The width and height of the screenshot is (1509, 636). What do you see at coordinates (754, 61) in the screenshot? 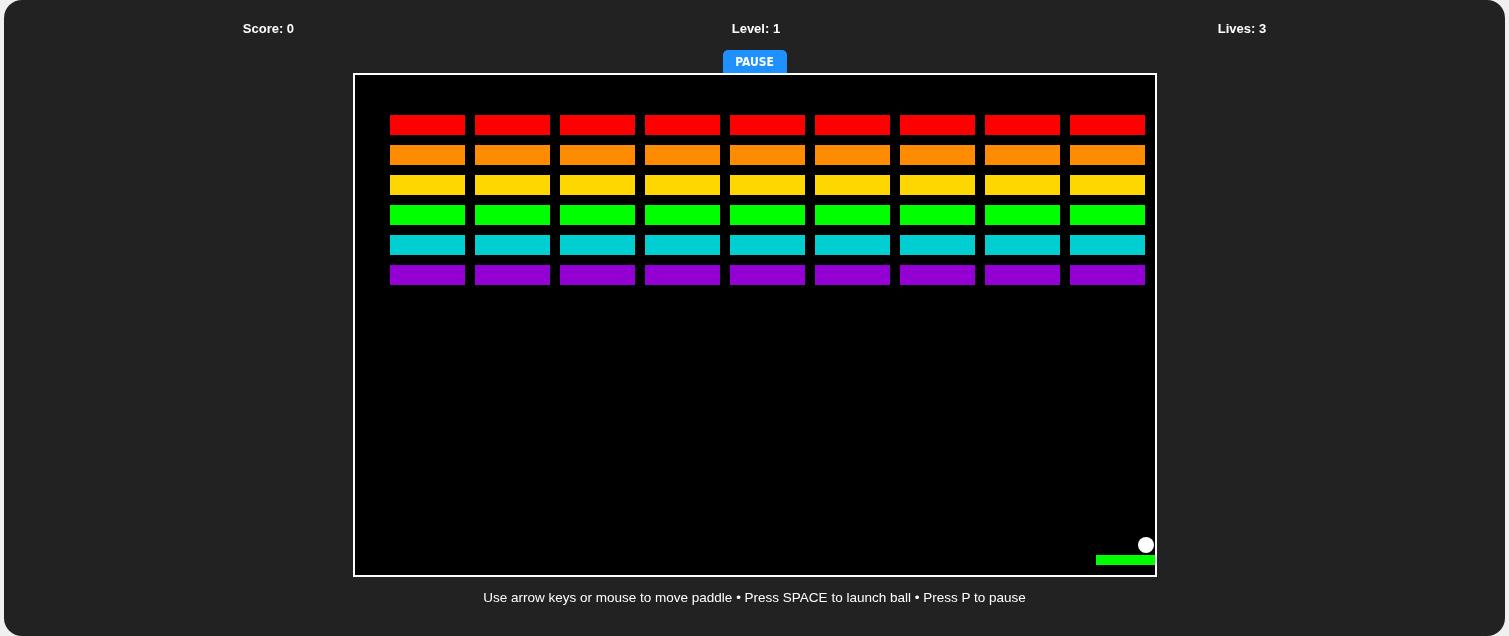
I see `pause-button: PAUSE` at bounding box center [754, 61].